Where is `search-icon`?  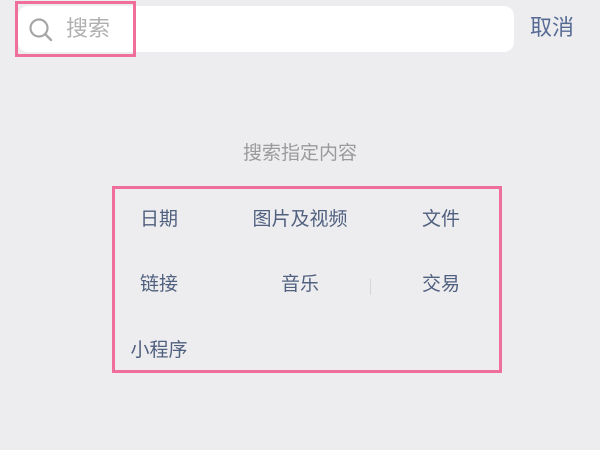
search-icon is located at coordinates (41, 30).